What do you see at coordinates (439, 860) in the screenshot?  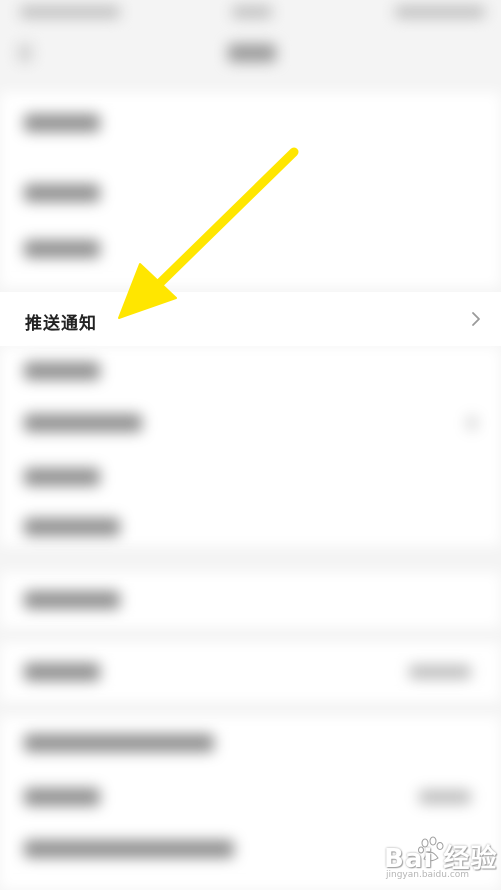 I see `baidu-watermark: Bai 经验 jingyan.baidu.com` at bounding box center [439, 860].